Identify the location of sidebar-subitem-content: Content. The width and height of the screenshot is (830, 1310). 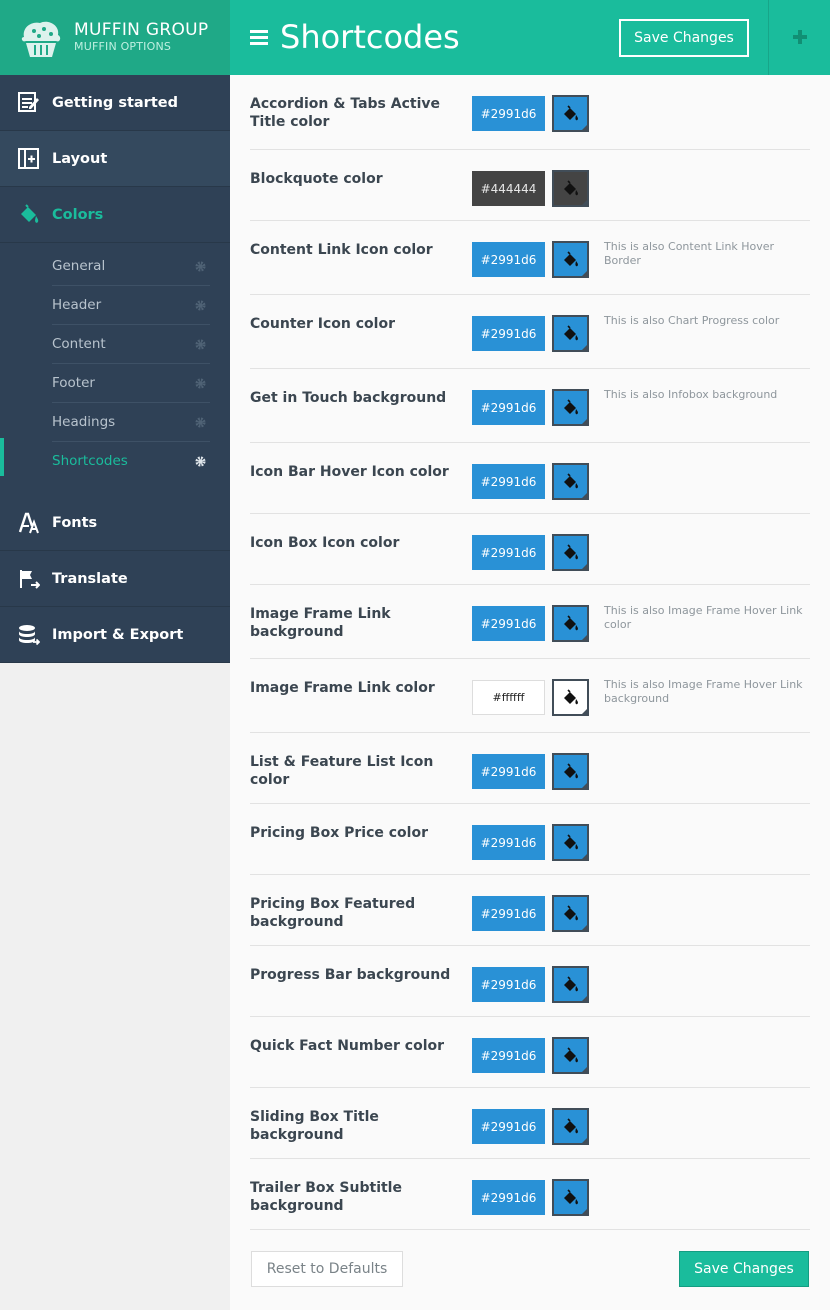
(131, 344).